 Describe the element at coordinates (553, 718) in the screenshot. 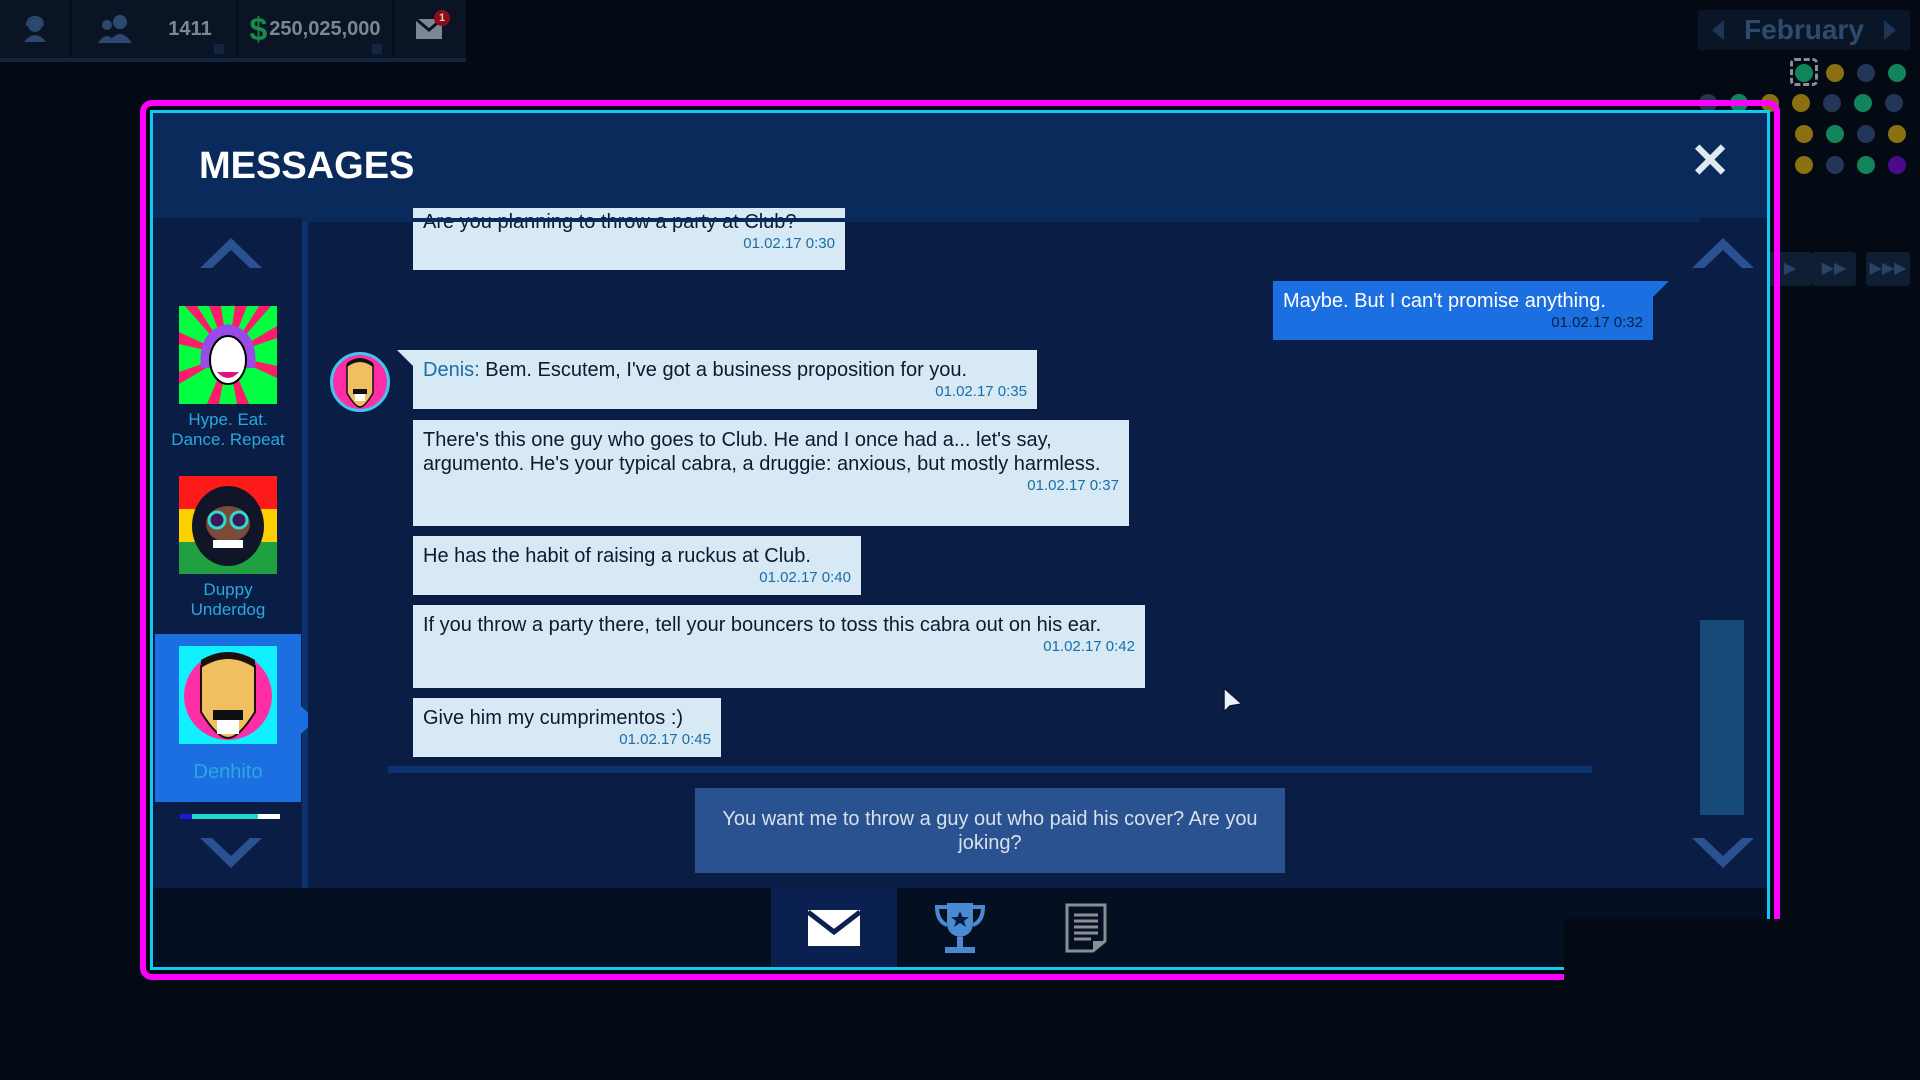

I see `message-text: Give him my cumprimentos :)` at that location.